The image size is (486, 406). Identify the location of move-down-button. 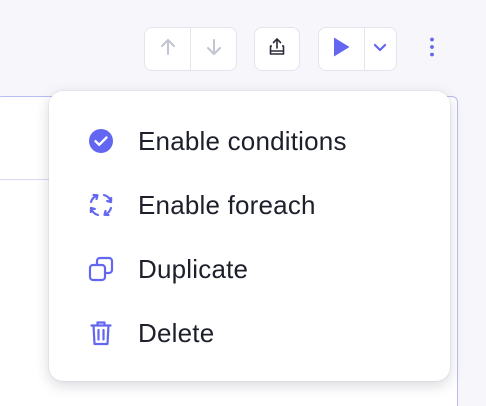
(213, 49).